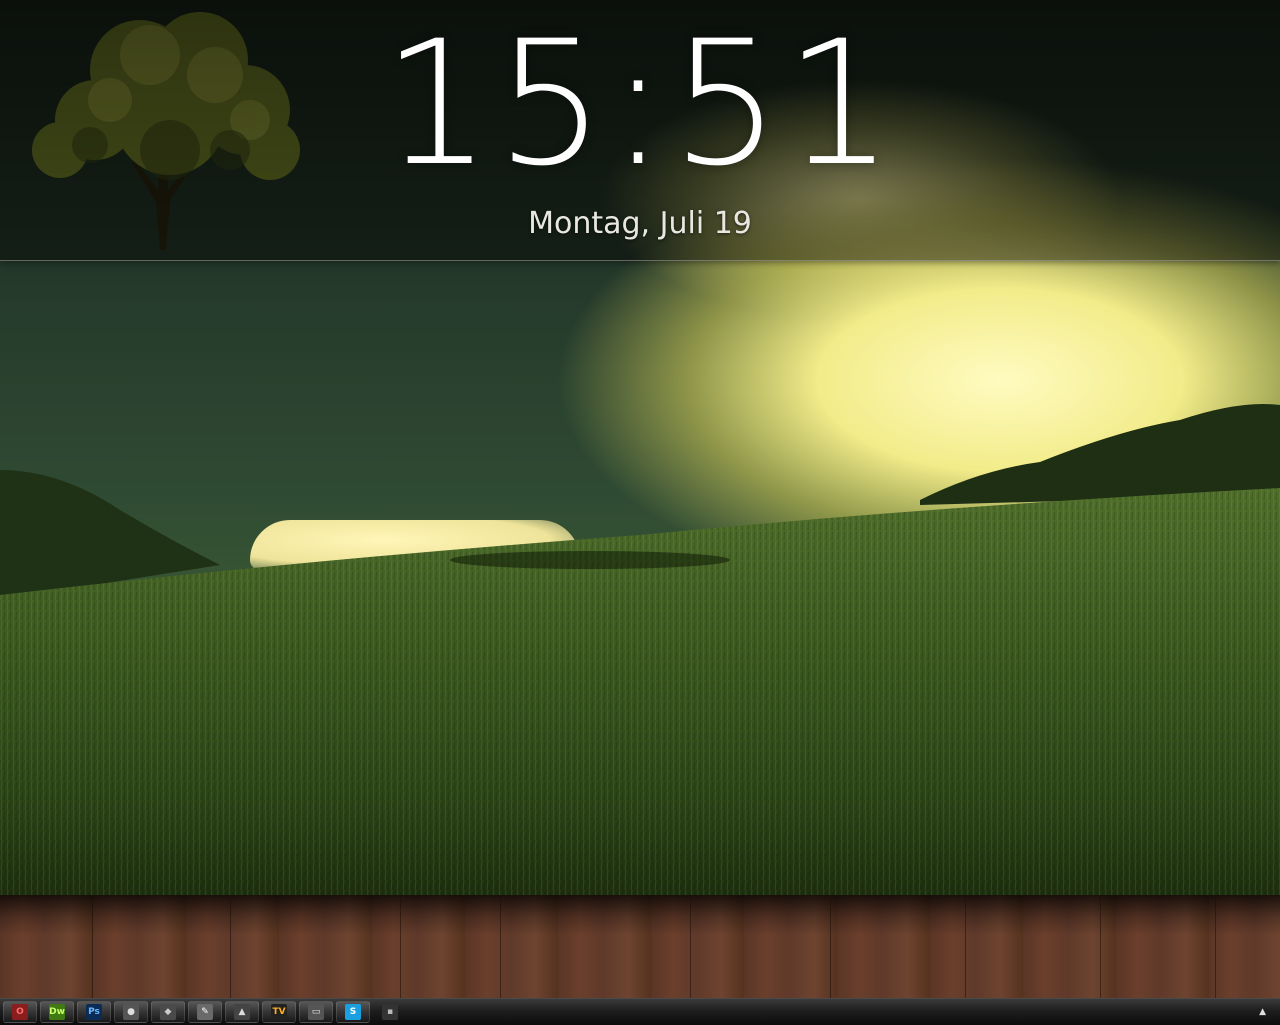  I want to click on taskbar-button-launcher: ▲, so click(242, 1012).